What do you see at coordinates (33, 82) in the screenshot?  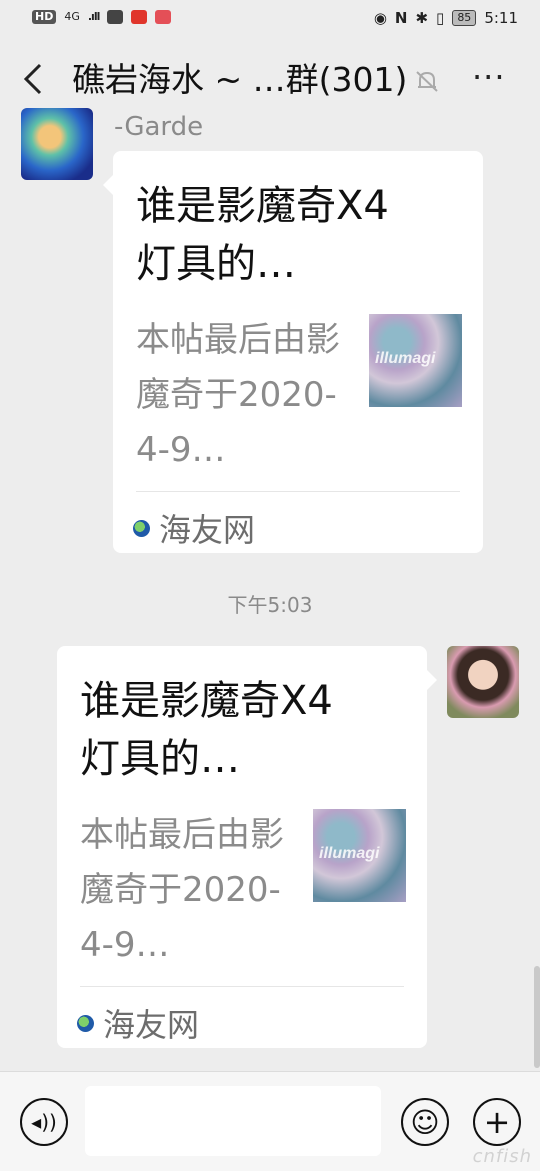 I see `back-arrow-icon` at bounding box center [33, 82].